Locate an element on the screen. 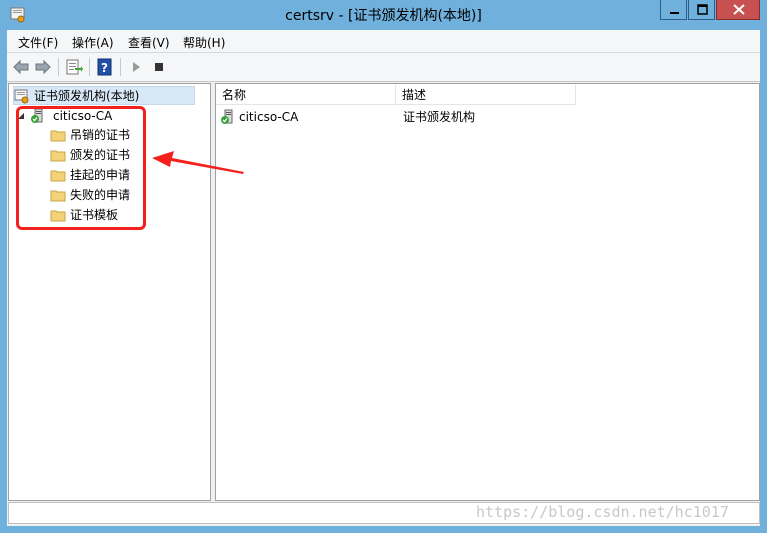  tree-folder-label: 失败的申请 is located at coordinates (100, 195).